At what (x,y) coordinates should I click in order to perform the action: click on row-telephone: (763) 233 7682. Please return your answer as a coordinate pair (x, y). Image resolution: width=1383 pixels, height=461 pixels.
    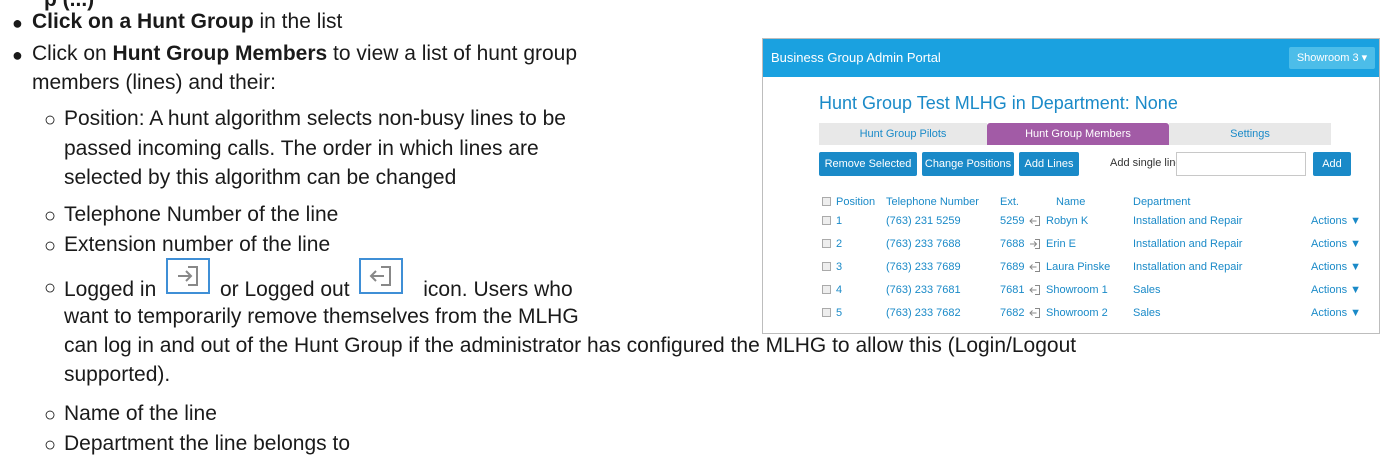
    Looking at the image, I should click on (923, 313).